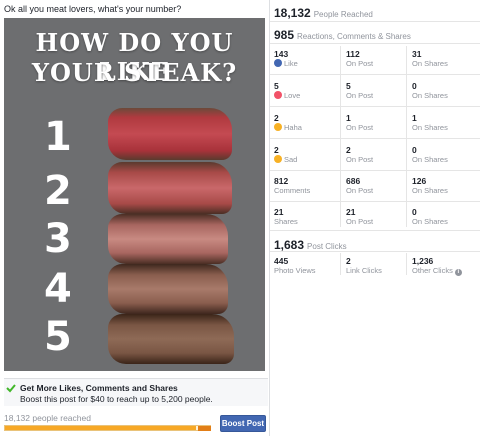 This screenshot has height=436, width=480. I want to click on other-clicks-label-wrap: Other Clicks i, so click(445, 271).